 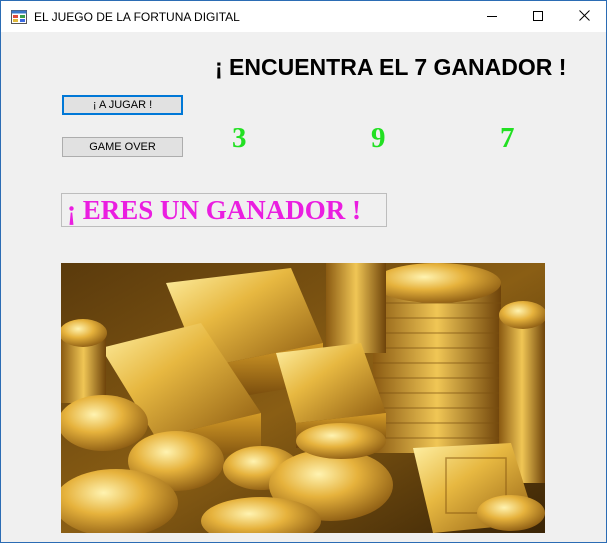 What do you see at coordinates (239, 138) in the screenshot?
I see `digit-1: 3` at bounding box center [239, 138].